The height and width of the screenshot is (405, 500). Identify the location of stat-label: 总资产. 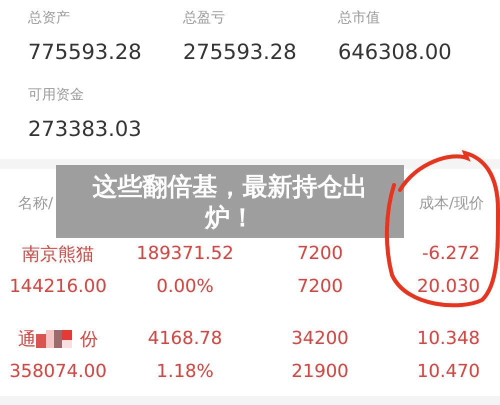
(49, 18).